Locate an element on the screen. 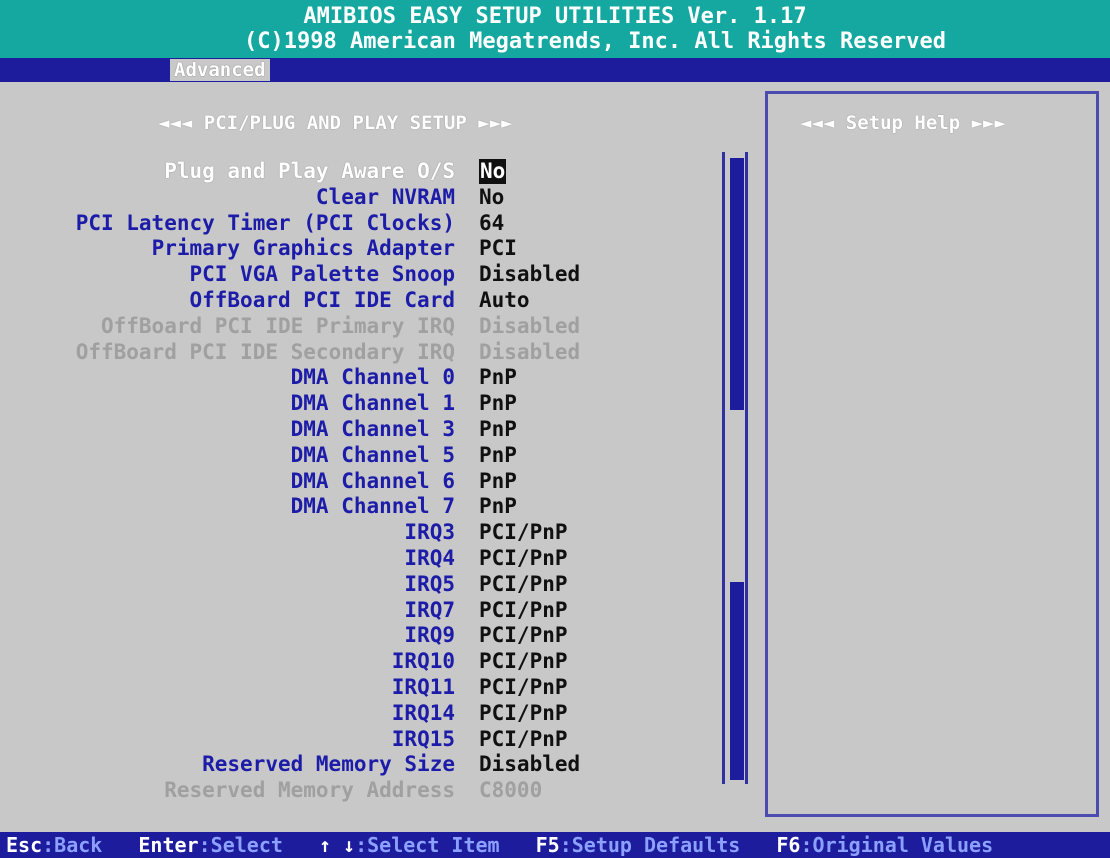 The image size is (1110, 858). setting-label: IRQ5 is located at coordinates (429, 583).